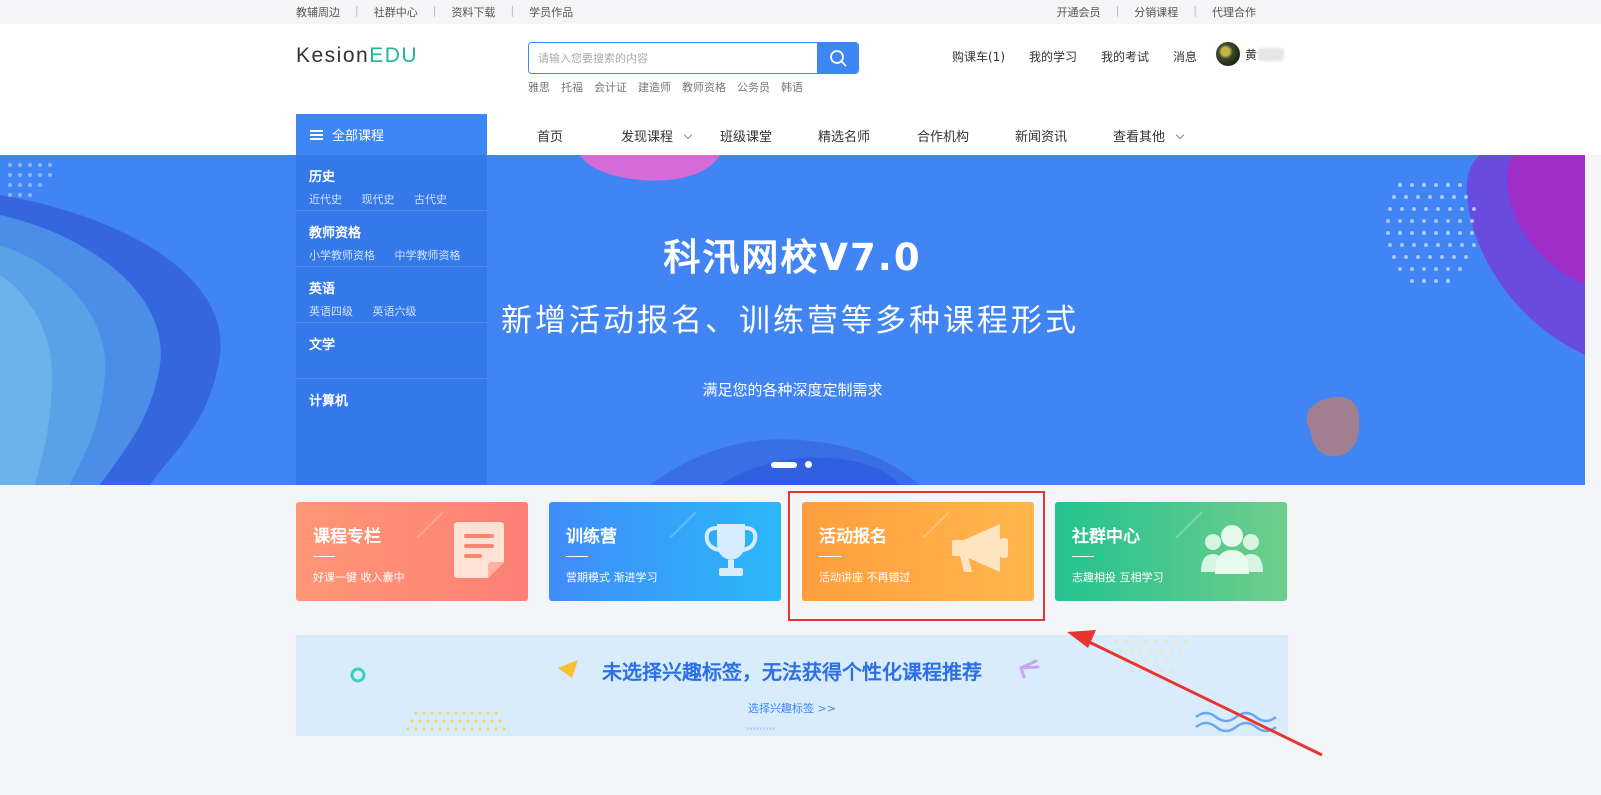  I want to click on card-description: 好课一键 收入囊中, so click(359, 577).